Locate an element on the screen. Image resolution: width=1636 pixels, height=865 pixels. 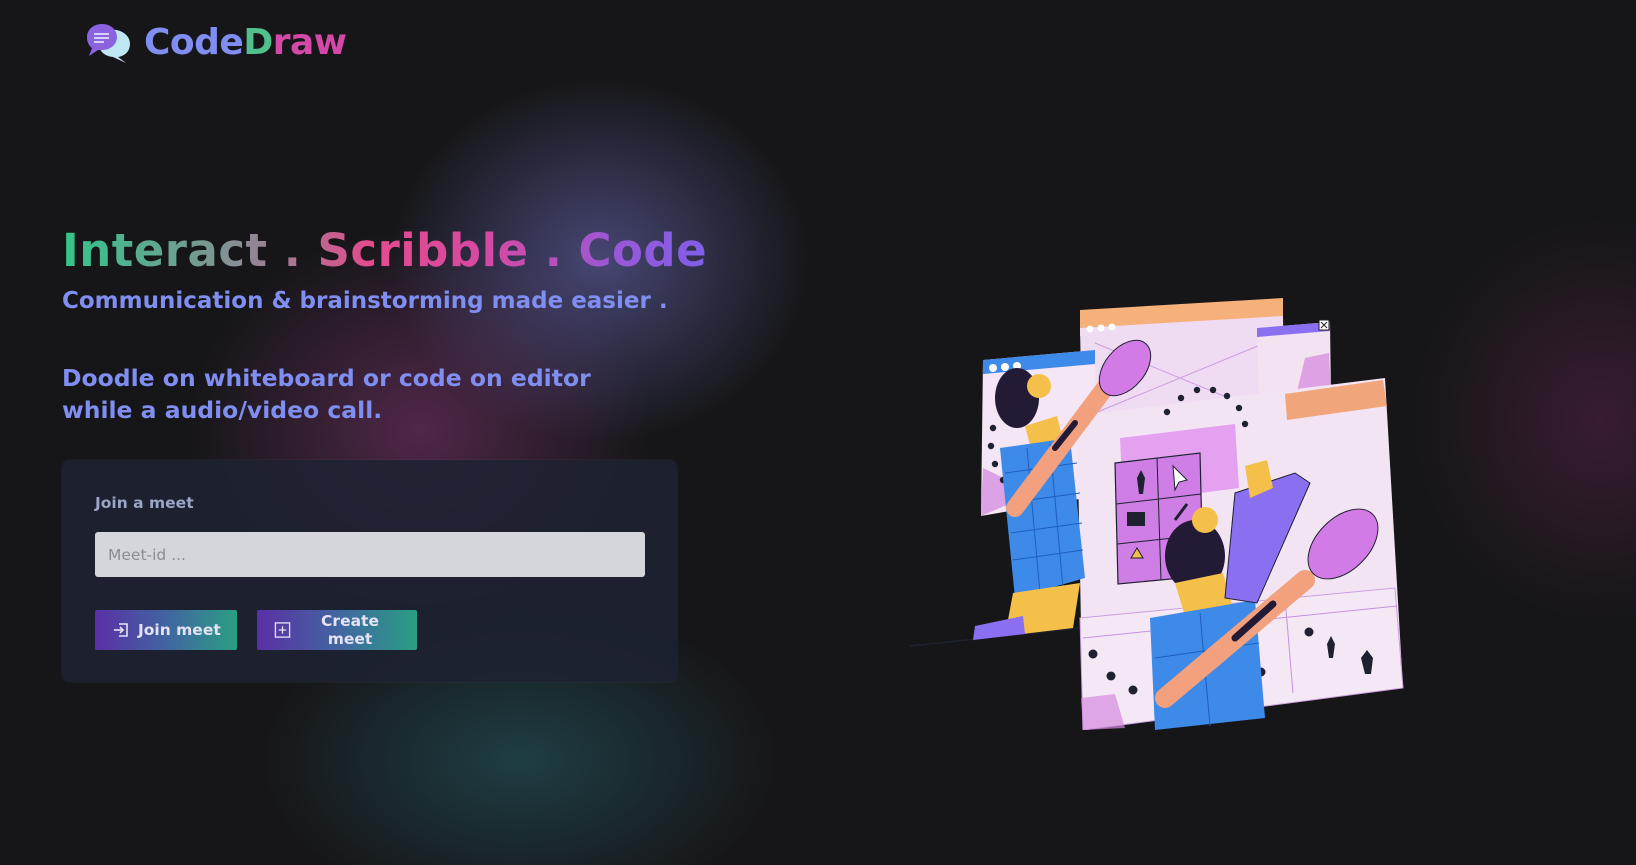
brand-name-code: Code is located at coordinates (194, 42).